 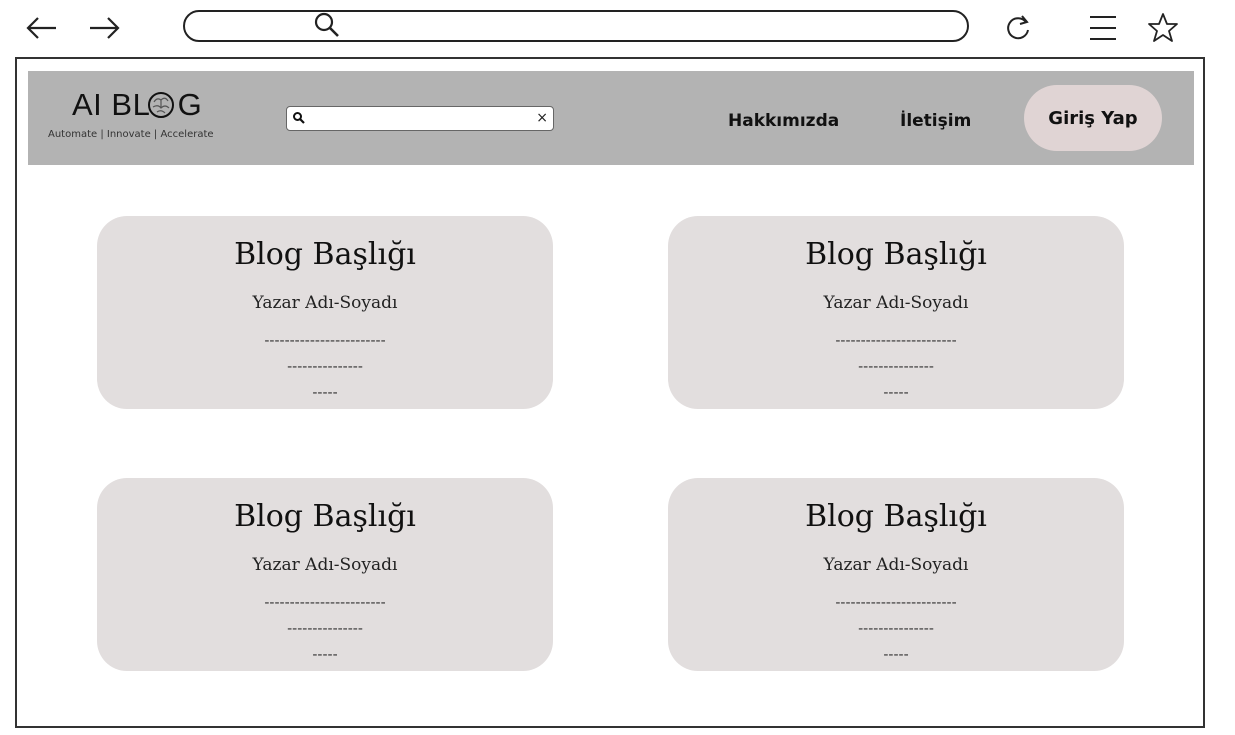 I want to click on logo-tagline: Automate | Innovate | Accelerate, so click(x=131, y=134).